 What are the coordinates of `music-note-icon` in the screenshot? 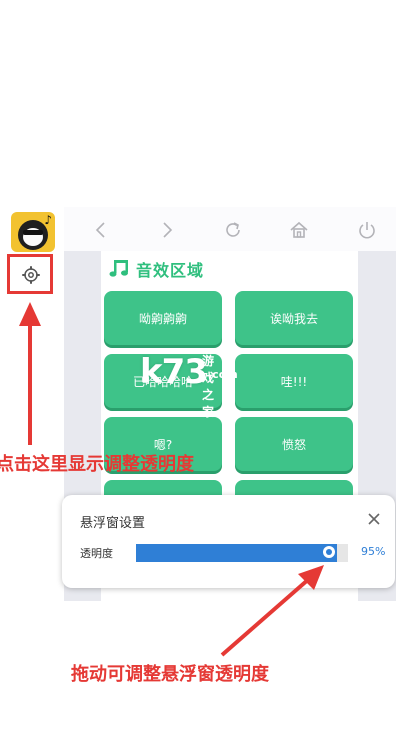 It's located at (118, 268).